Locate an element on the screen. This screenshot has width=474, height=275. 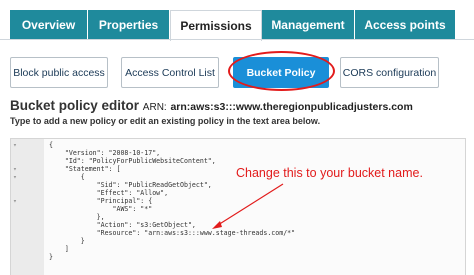
annotation-arrow is located at coordinates (248, 206).